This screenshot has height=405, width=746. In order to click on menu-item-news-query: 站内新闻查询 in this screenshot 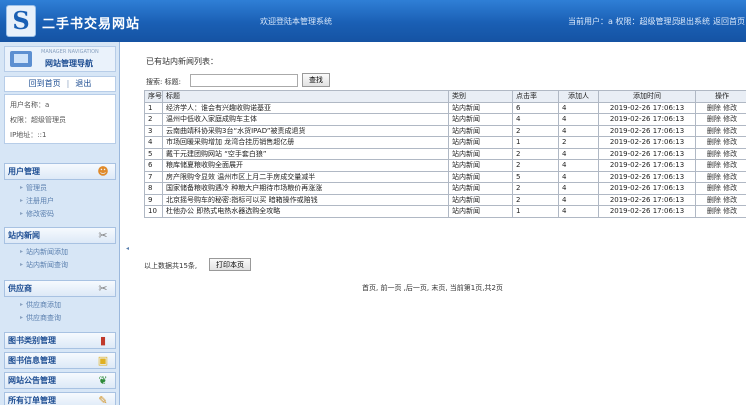, I will do `click(60, 265)`.